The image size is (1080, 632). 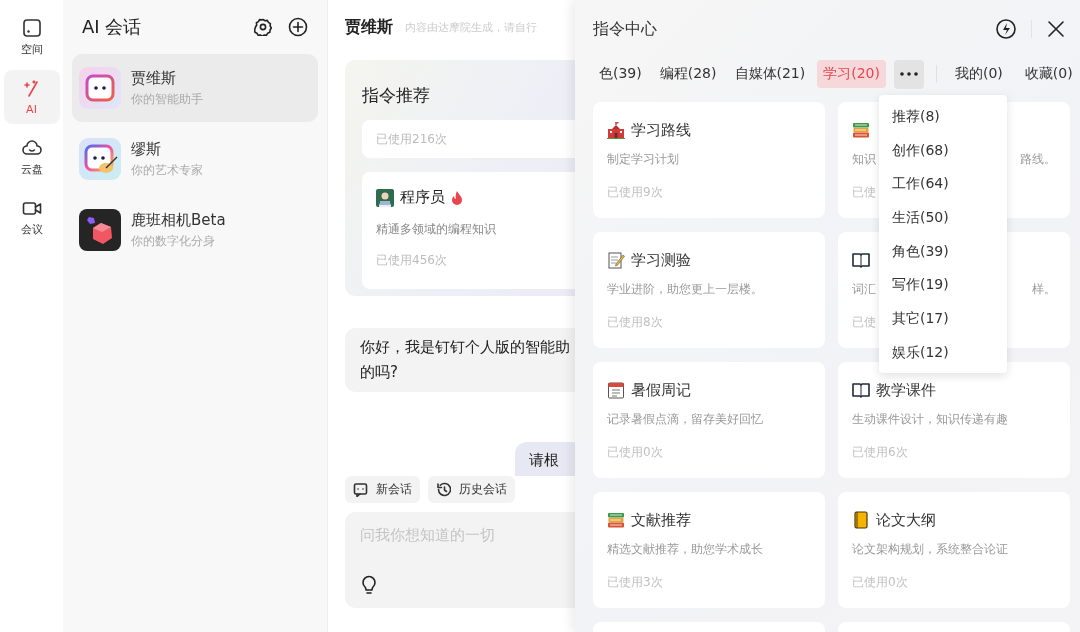 I want to click on chat-title: 贾维斯, so click(x=369, y=27).